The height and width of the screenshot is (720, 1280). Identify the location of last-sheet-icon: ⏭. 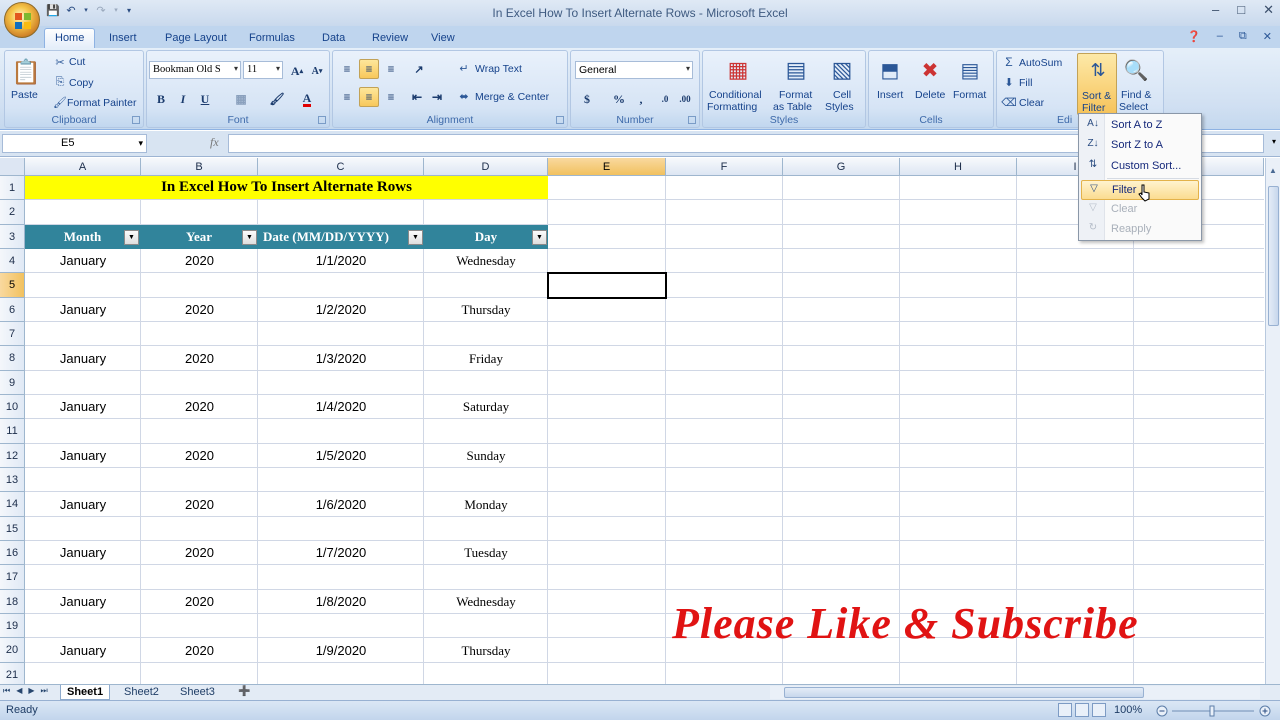
(44, 691).